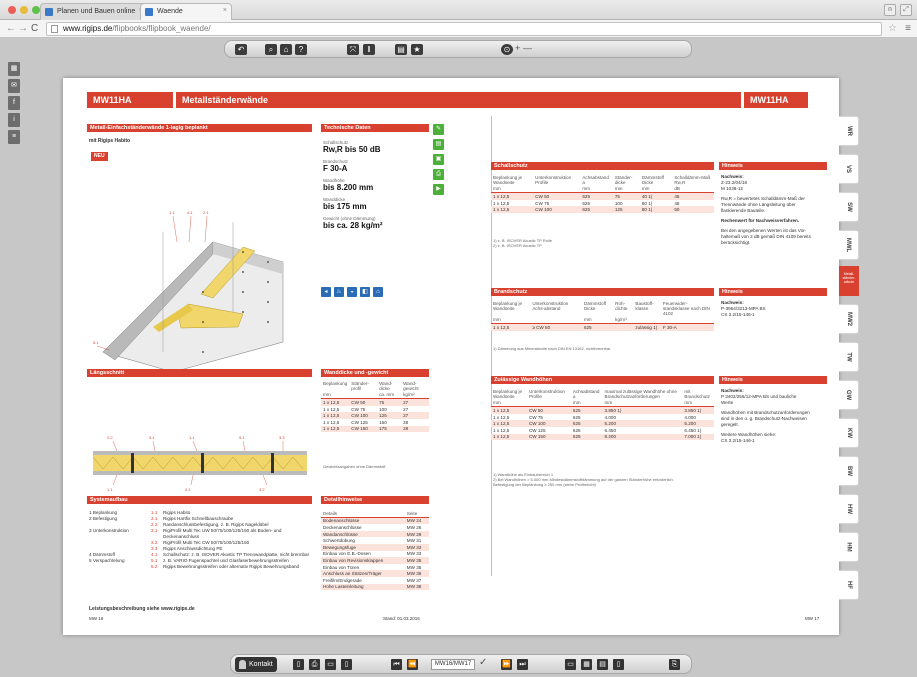 The height and width of the screenshot is (677, 917). I want to click on page-icon: ▯, so click(298, 664).